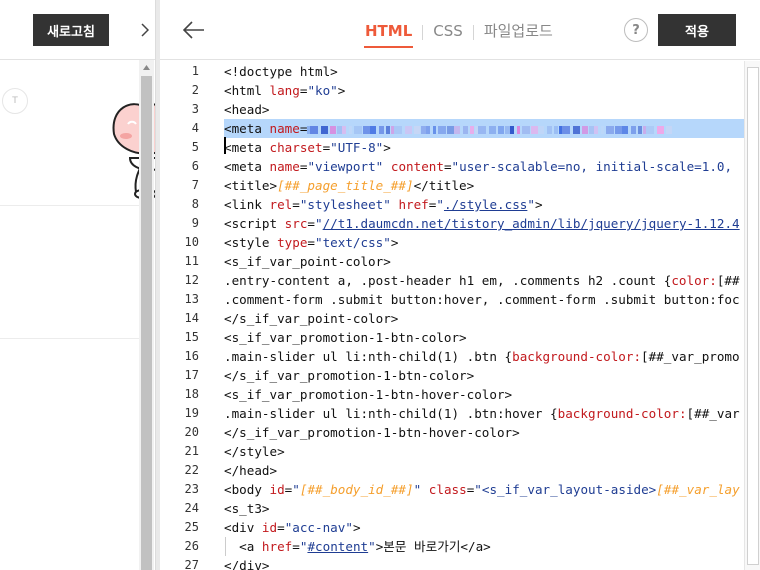  I want to click on code-token: </head>, so click(251, 470).